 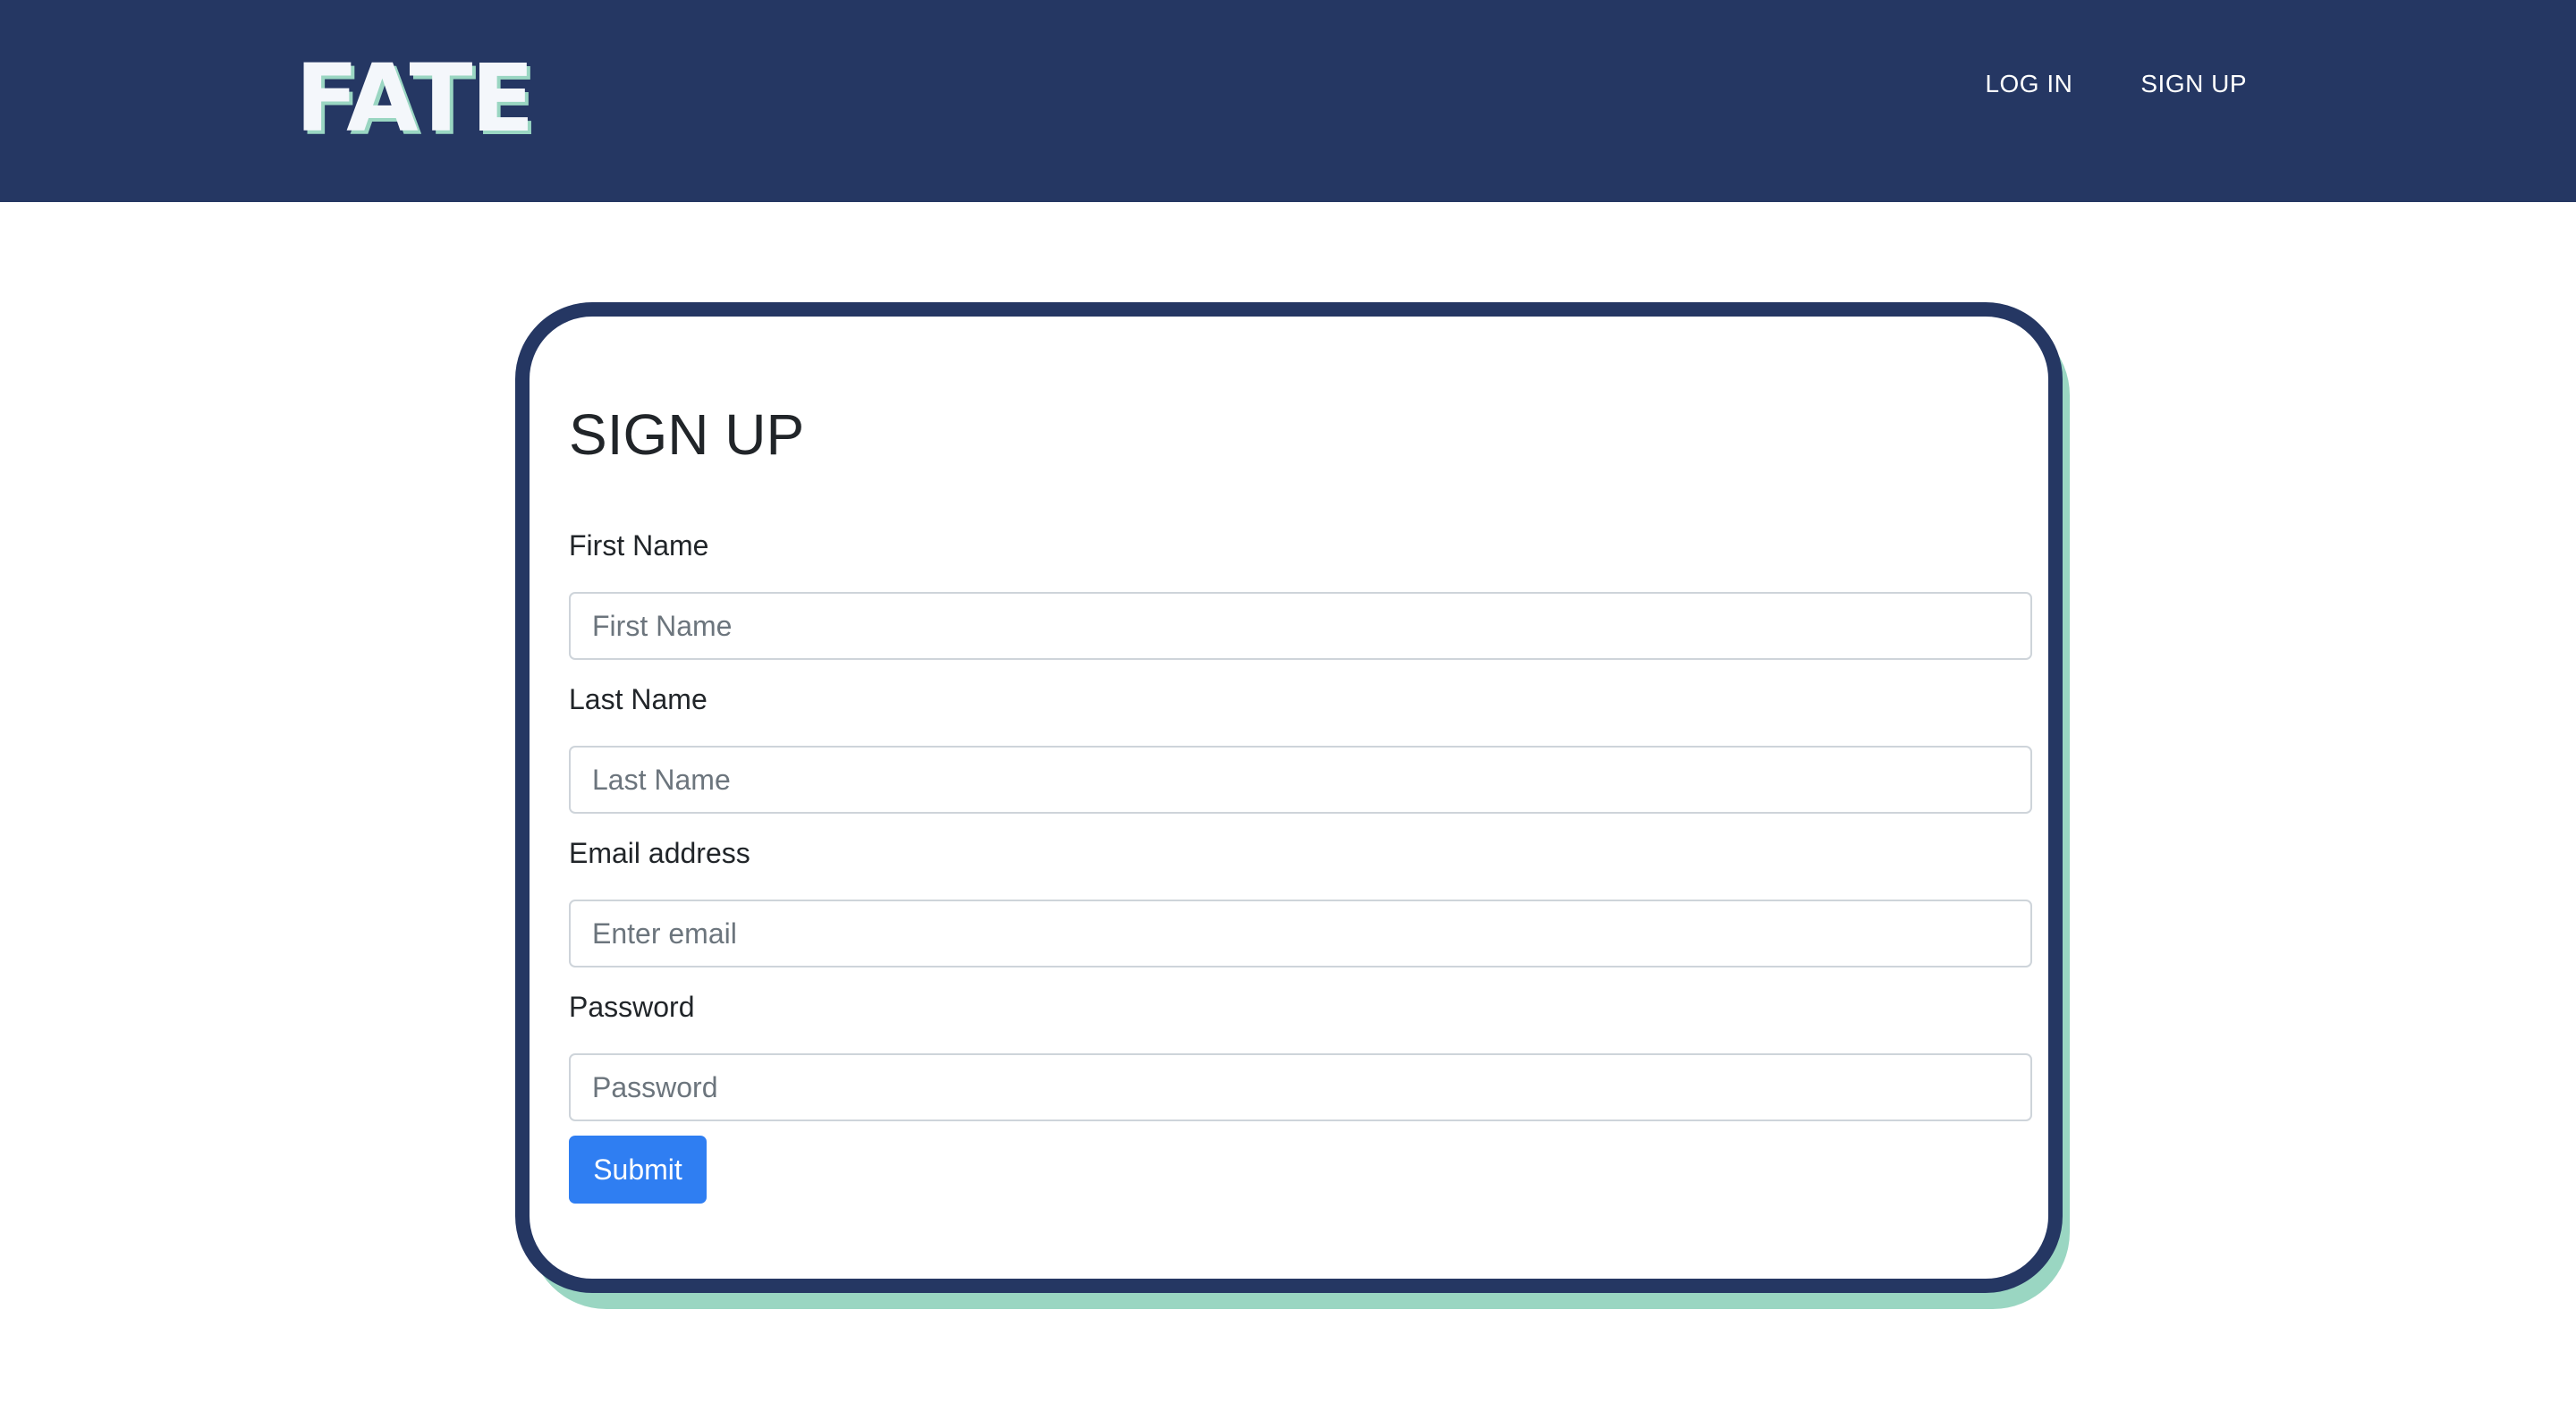 I want to click on email-label: Email address, so click(x=659, y=853).